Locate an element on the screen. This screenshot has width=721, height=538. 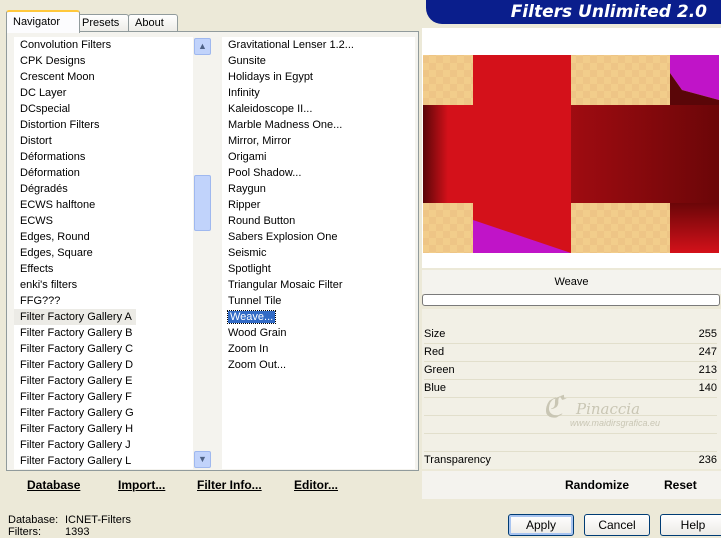
status-filters-value: 1393 is located at coordinates (77, 532).